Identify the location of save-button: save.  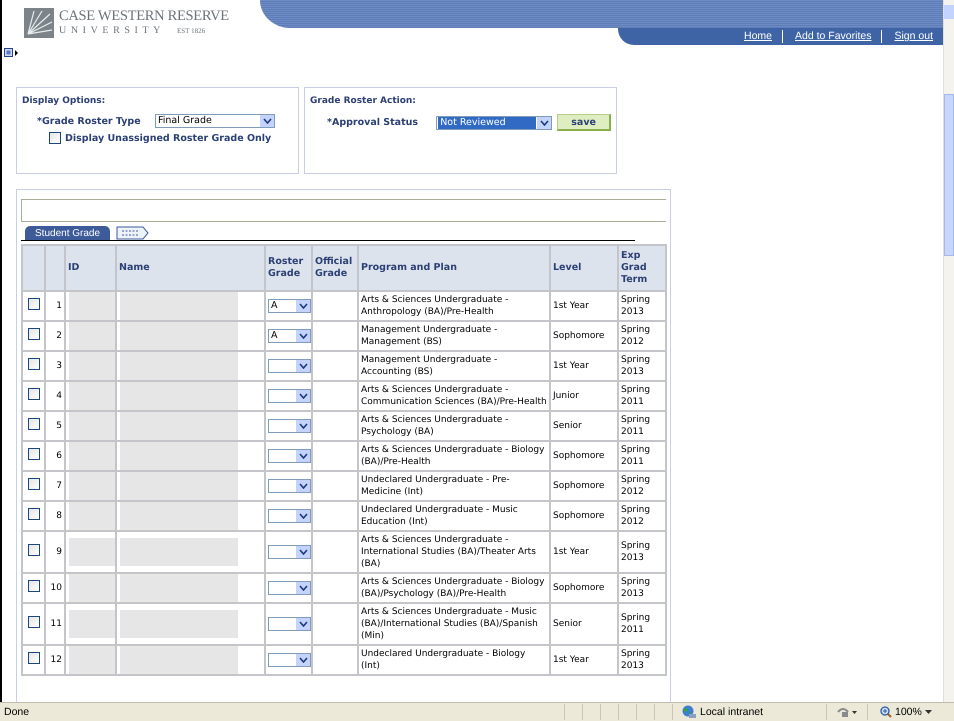
(584, 122).